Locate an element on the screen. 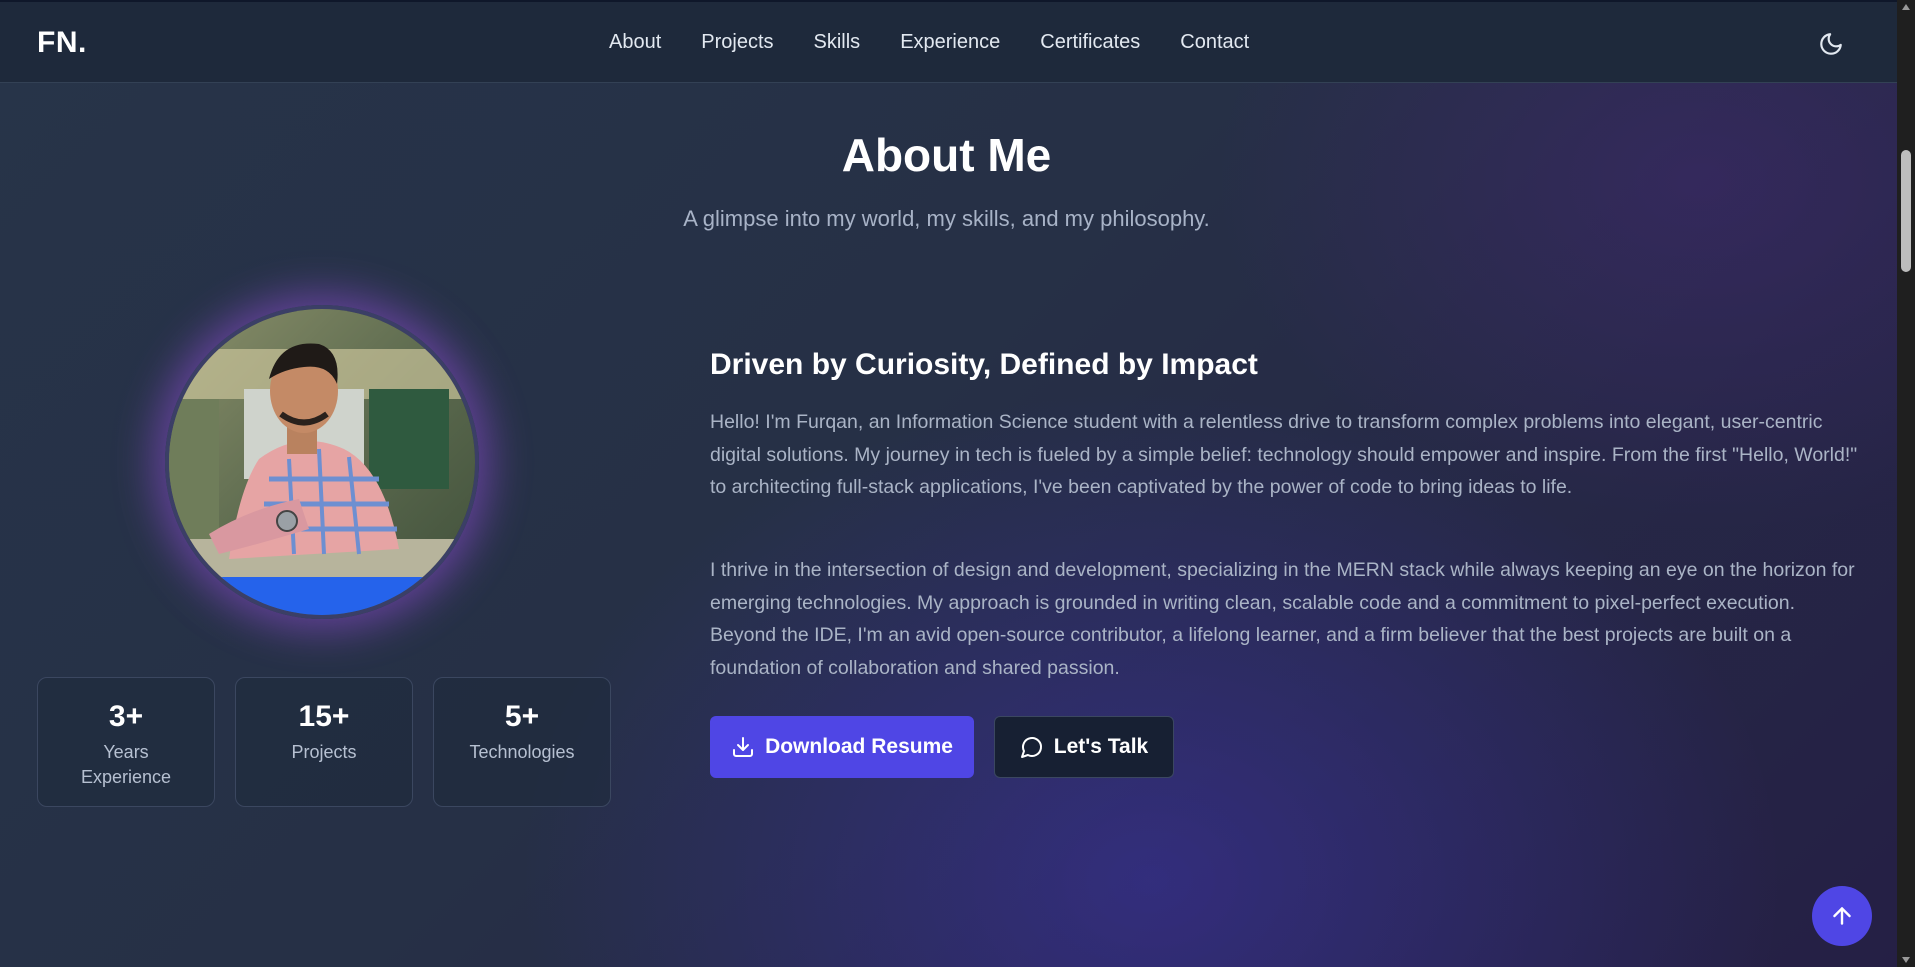 This screenshot has width=1915, height=967. profile-photo is located at coordinates (322, 462).